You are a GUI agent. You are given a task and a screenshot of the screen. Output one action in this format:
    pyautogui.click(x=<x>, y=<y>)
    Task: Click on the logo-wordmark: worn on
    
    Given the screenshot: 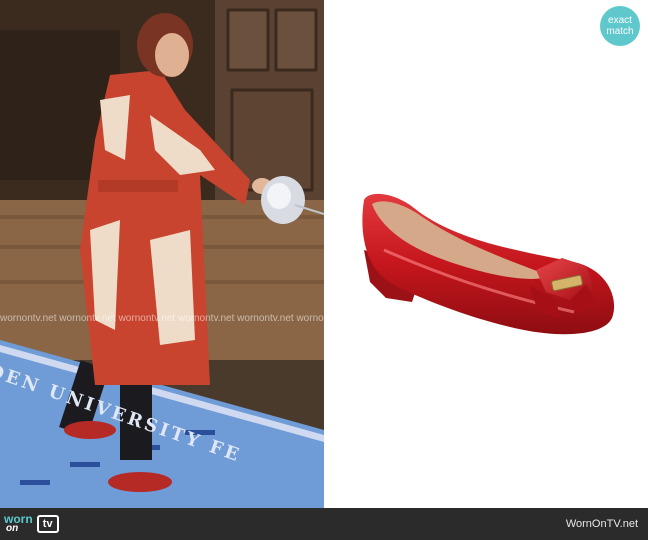 What is the action you would take?
    pyautogui.click(x=18, y=523)
    